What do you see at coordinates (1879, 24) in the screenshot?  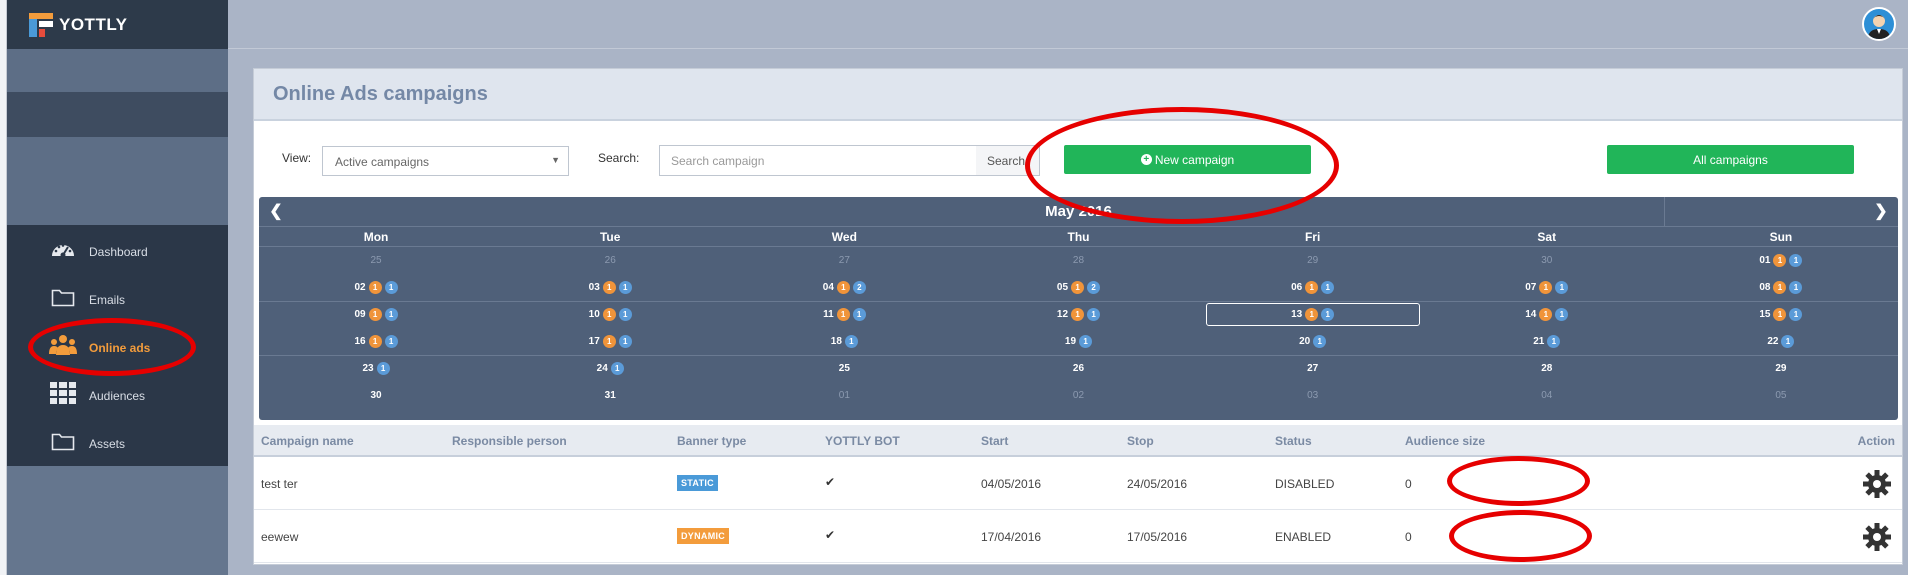 I see `user-avatar` at bounding box center [1879, 24].